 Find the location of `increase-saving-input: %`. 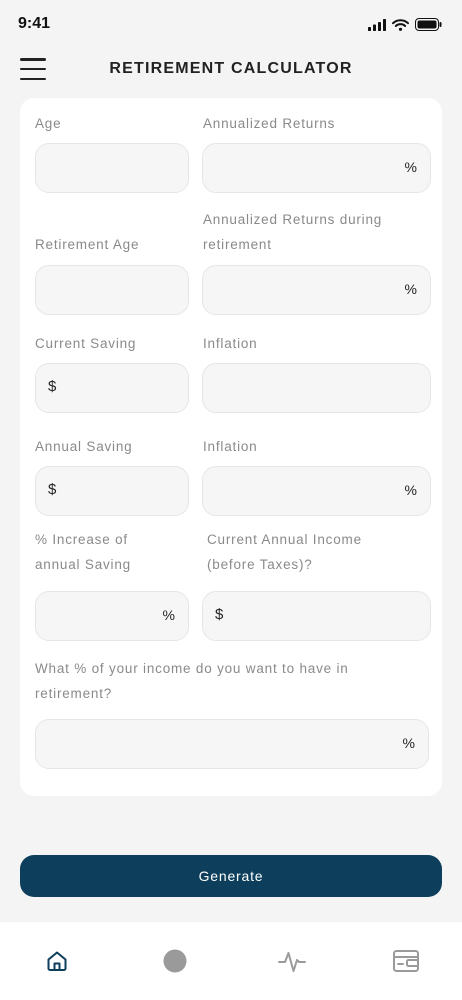

increase-saving-input: % is located at coordinates (112, 616).